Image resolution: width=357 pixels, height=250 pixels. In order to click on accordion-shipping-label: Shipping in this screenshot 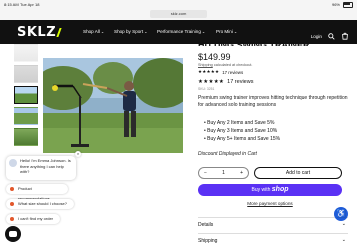, I will do `click(208, 241)`.